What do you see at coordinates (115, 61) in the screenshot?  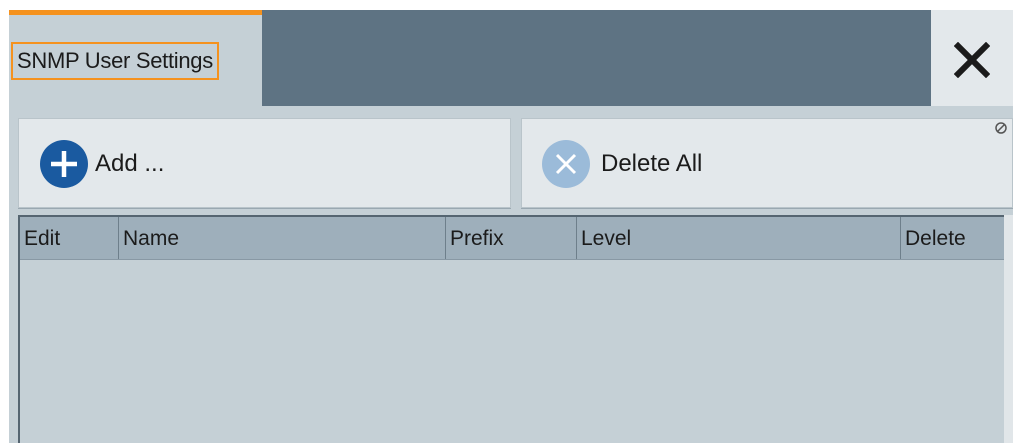 I see `dialog-title: SNMP User Settings` at bounding box center [115, 61].